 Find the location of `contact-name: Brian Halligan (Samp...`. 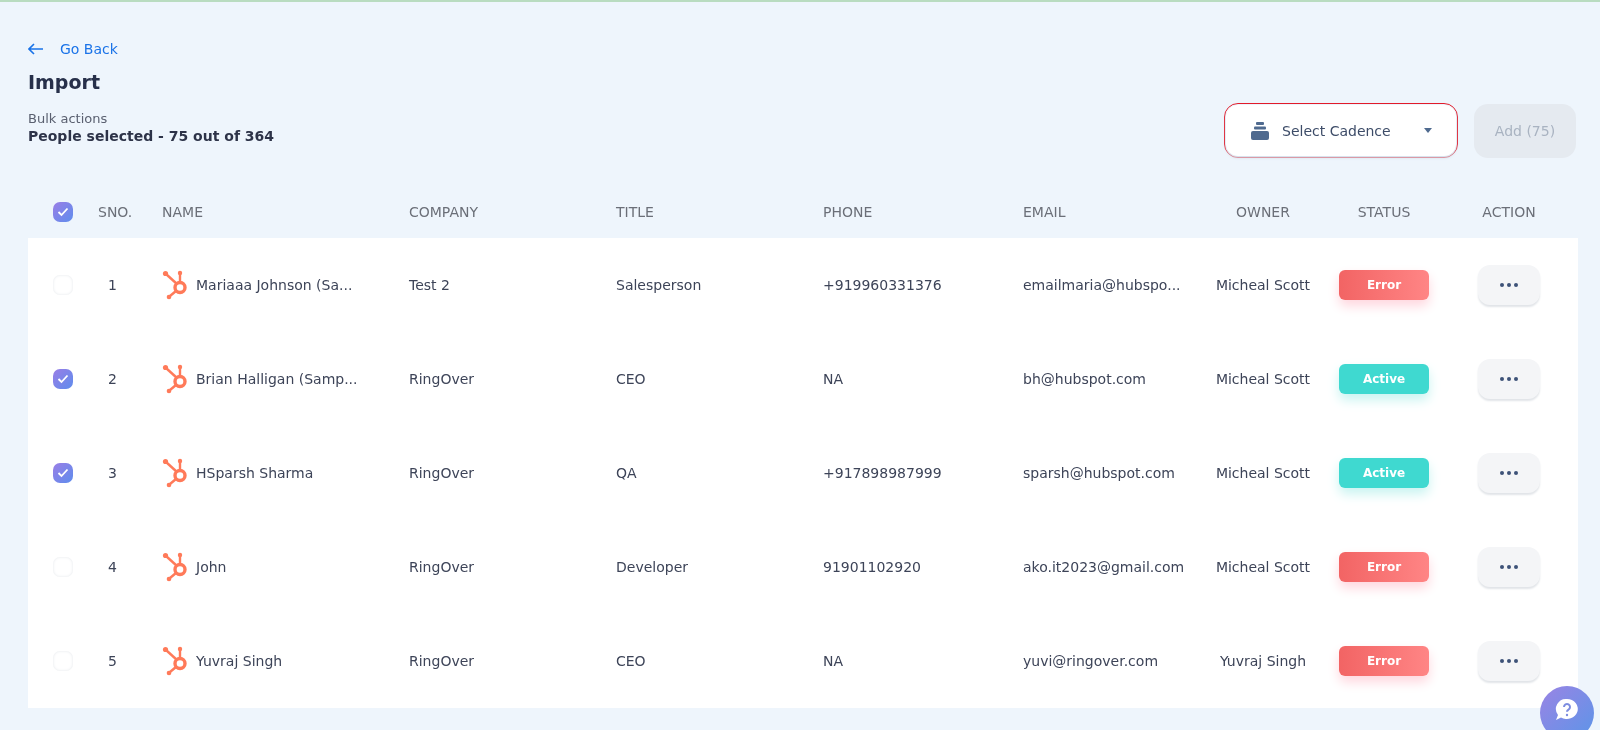

contact-name: Brian Halligan (Samp... is located at coordinates (277, 379).